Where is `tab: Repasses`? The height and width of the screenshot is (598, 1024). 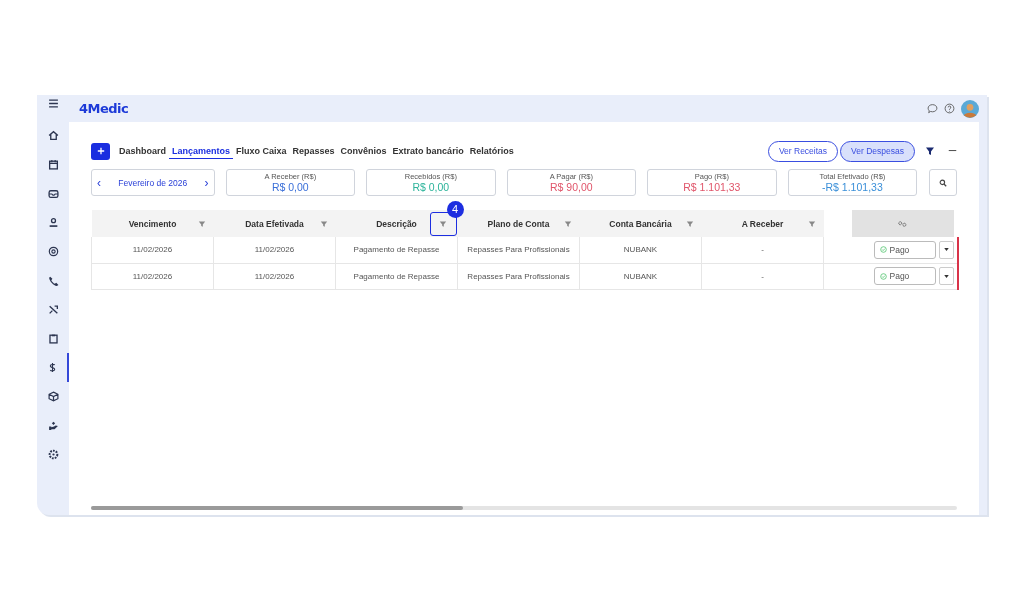
tab: Repasses is located at coordinates (313, 151).